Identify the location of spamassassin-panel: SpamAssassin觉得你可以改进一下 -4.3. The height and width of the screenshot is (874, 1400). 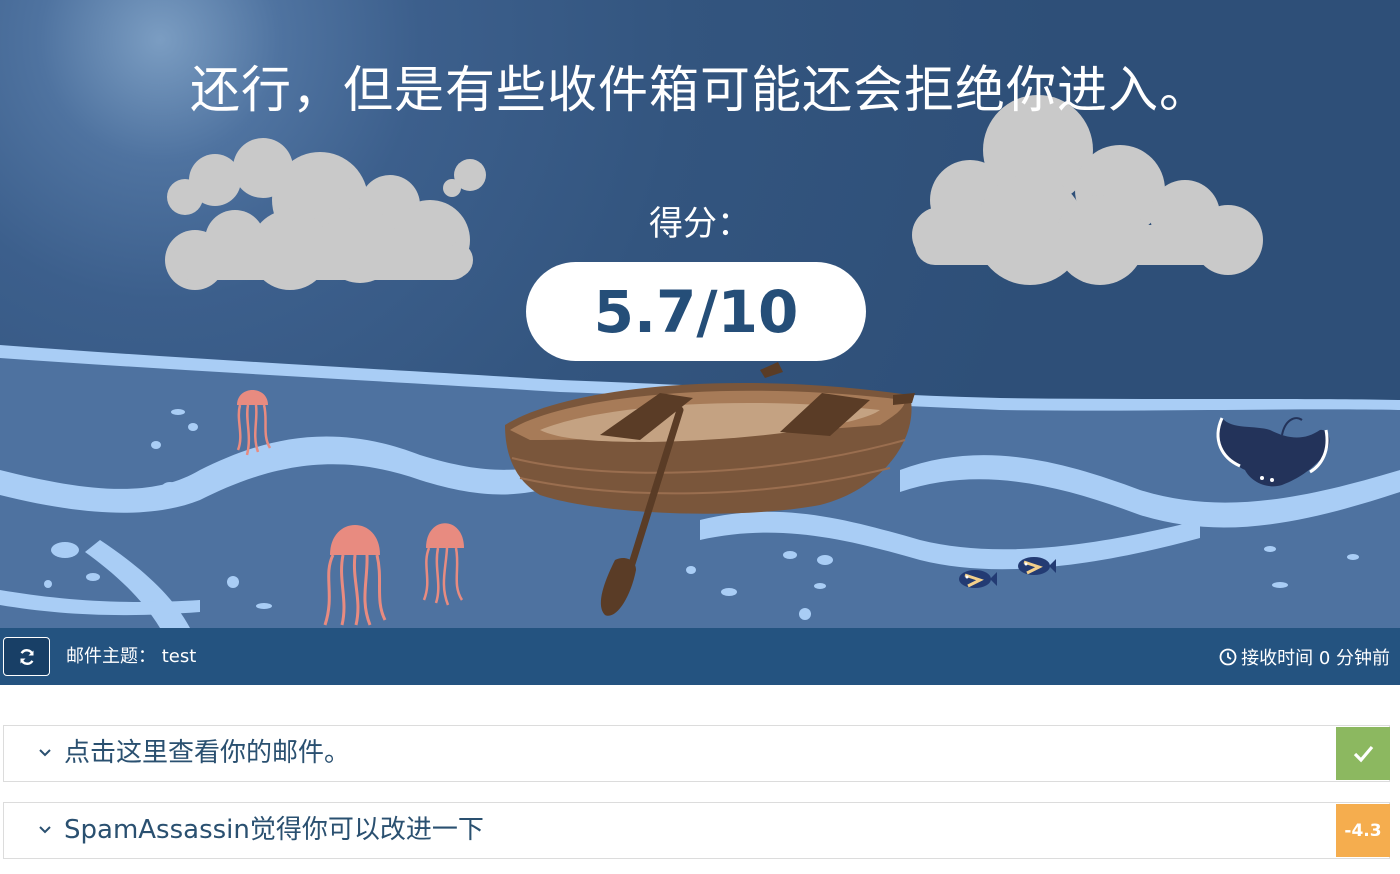
(696, 830).